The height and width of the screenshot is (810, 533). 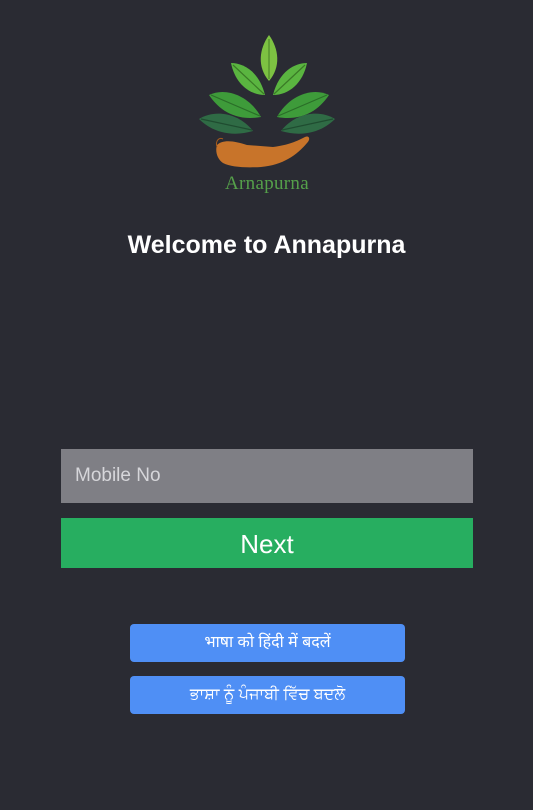 What do you see at coordinates (267, 183) in the screenshot?
I see `logo-text: Arnapurna` at bounding box center [267, 183].